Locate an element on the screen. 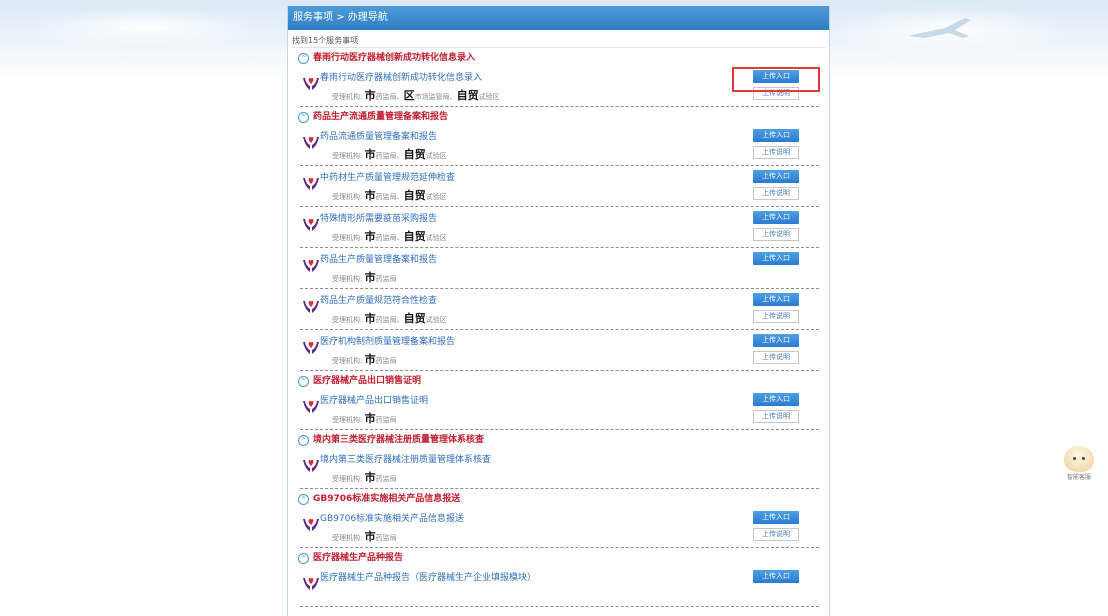  result-count: 找到15个服务事项 is located at coordinates (558, 41).